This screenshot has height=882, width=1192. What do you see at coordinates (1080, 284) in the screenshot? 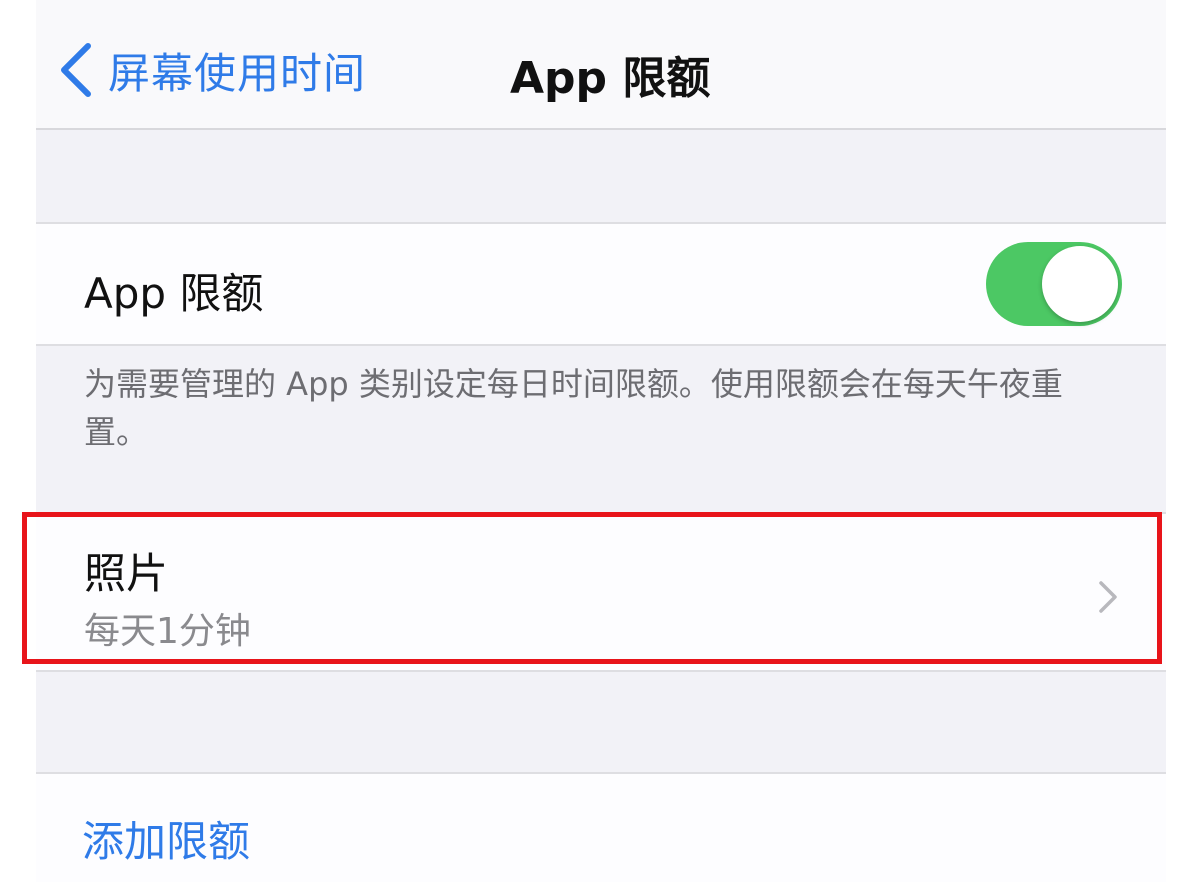
I see `switch-knob` at bounding box center [1080, 284].